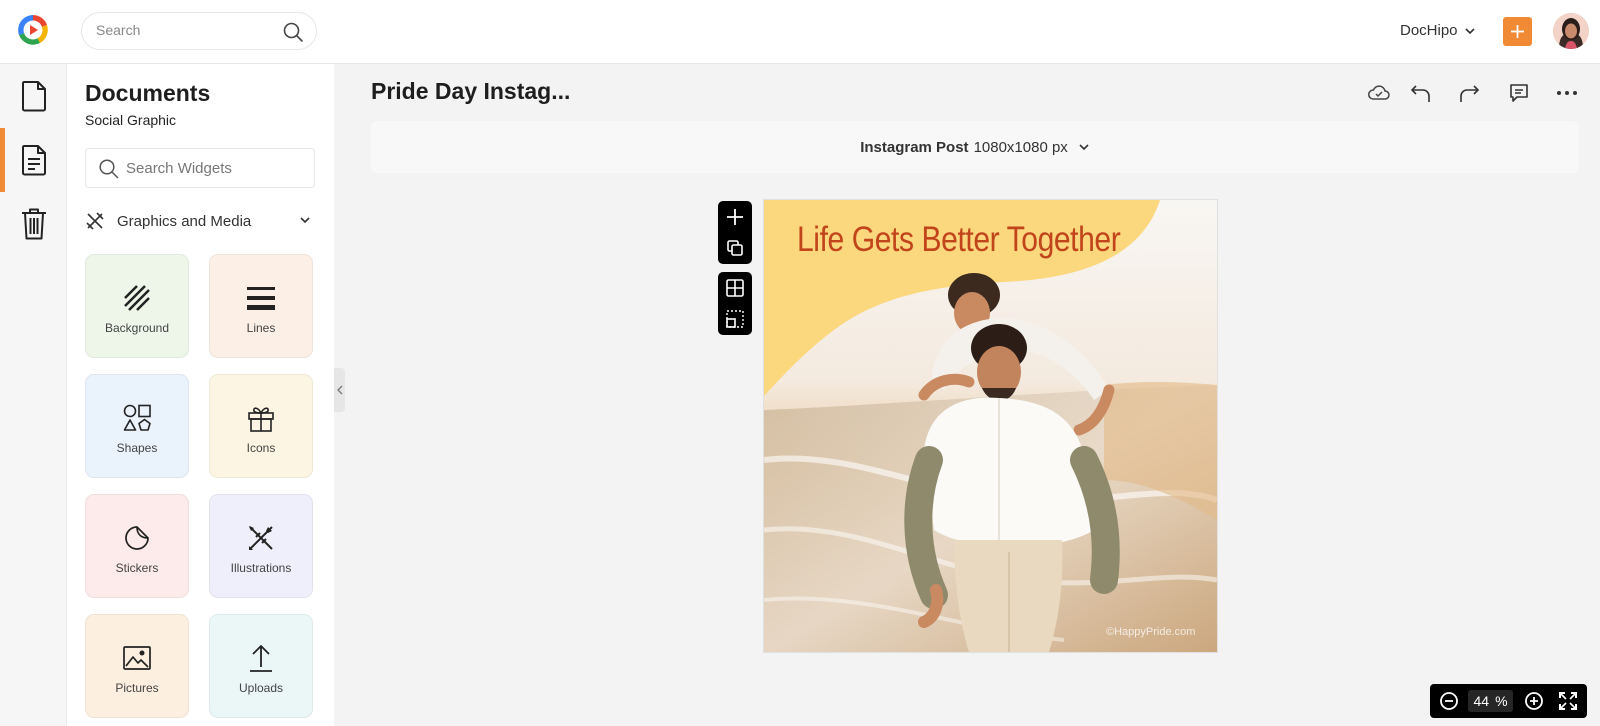 The height and width of the screenshot is (726, 1600). Describe the element at coordinates (216, 168) in the screenshot. I see `widget-search-input` at that location.